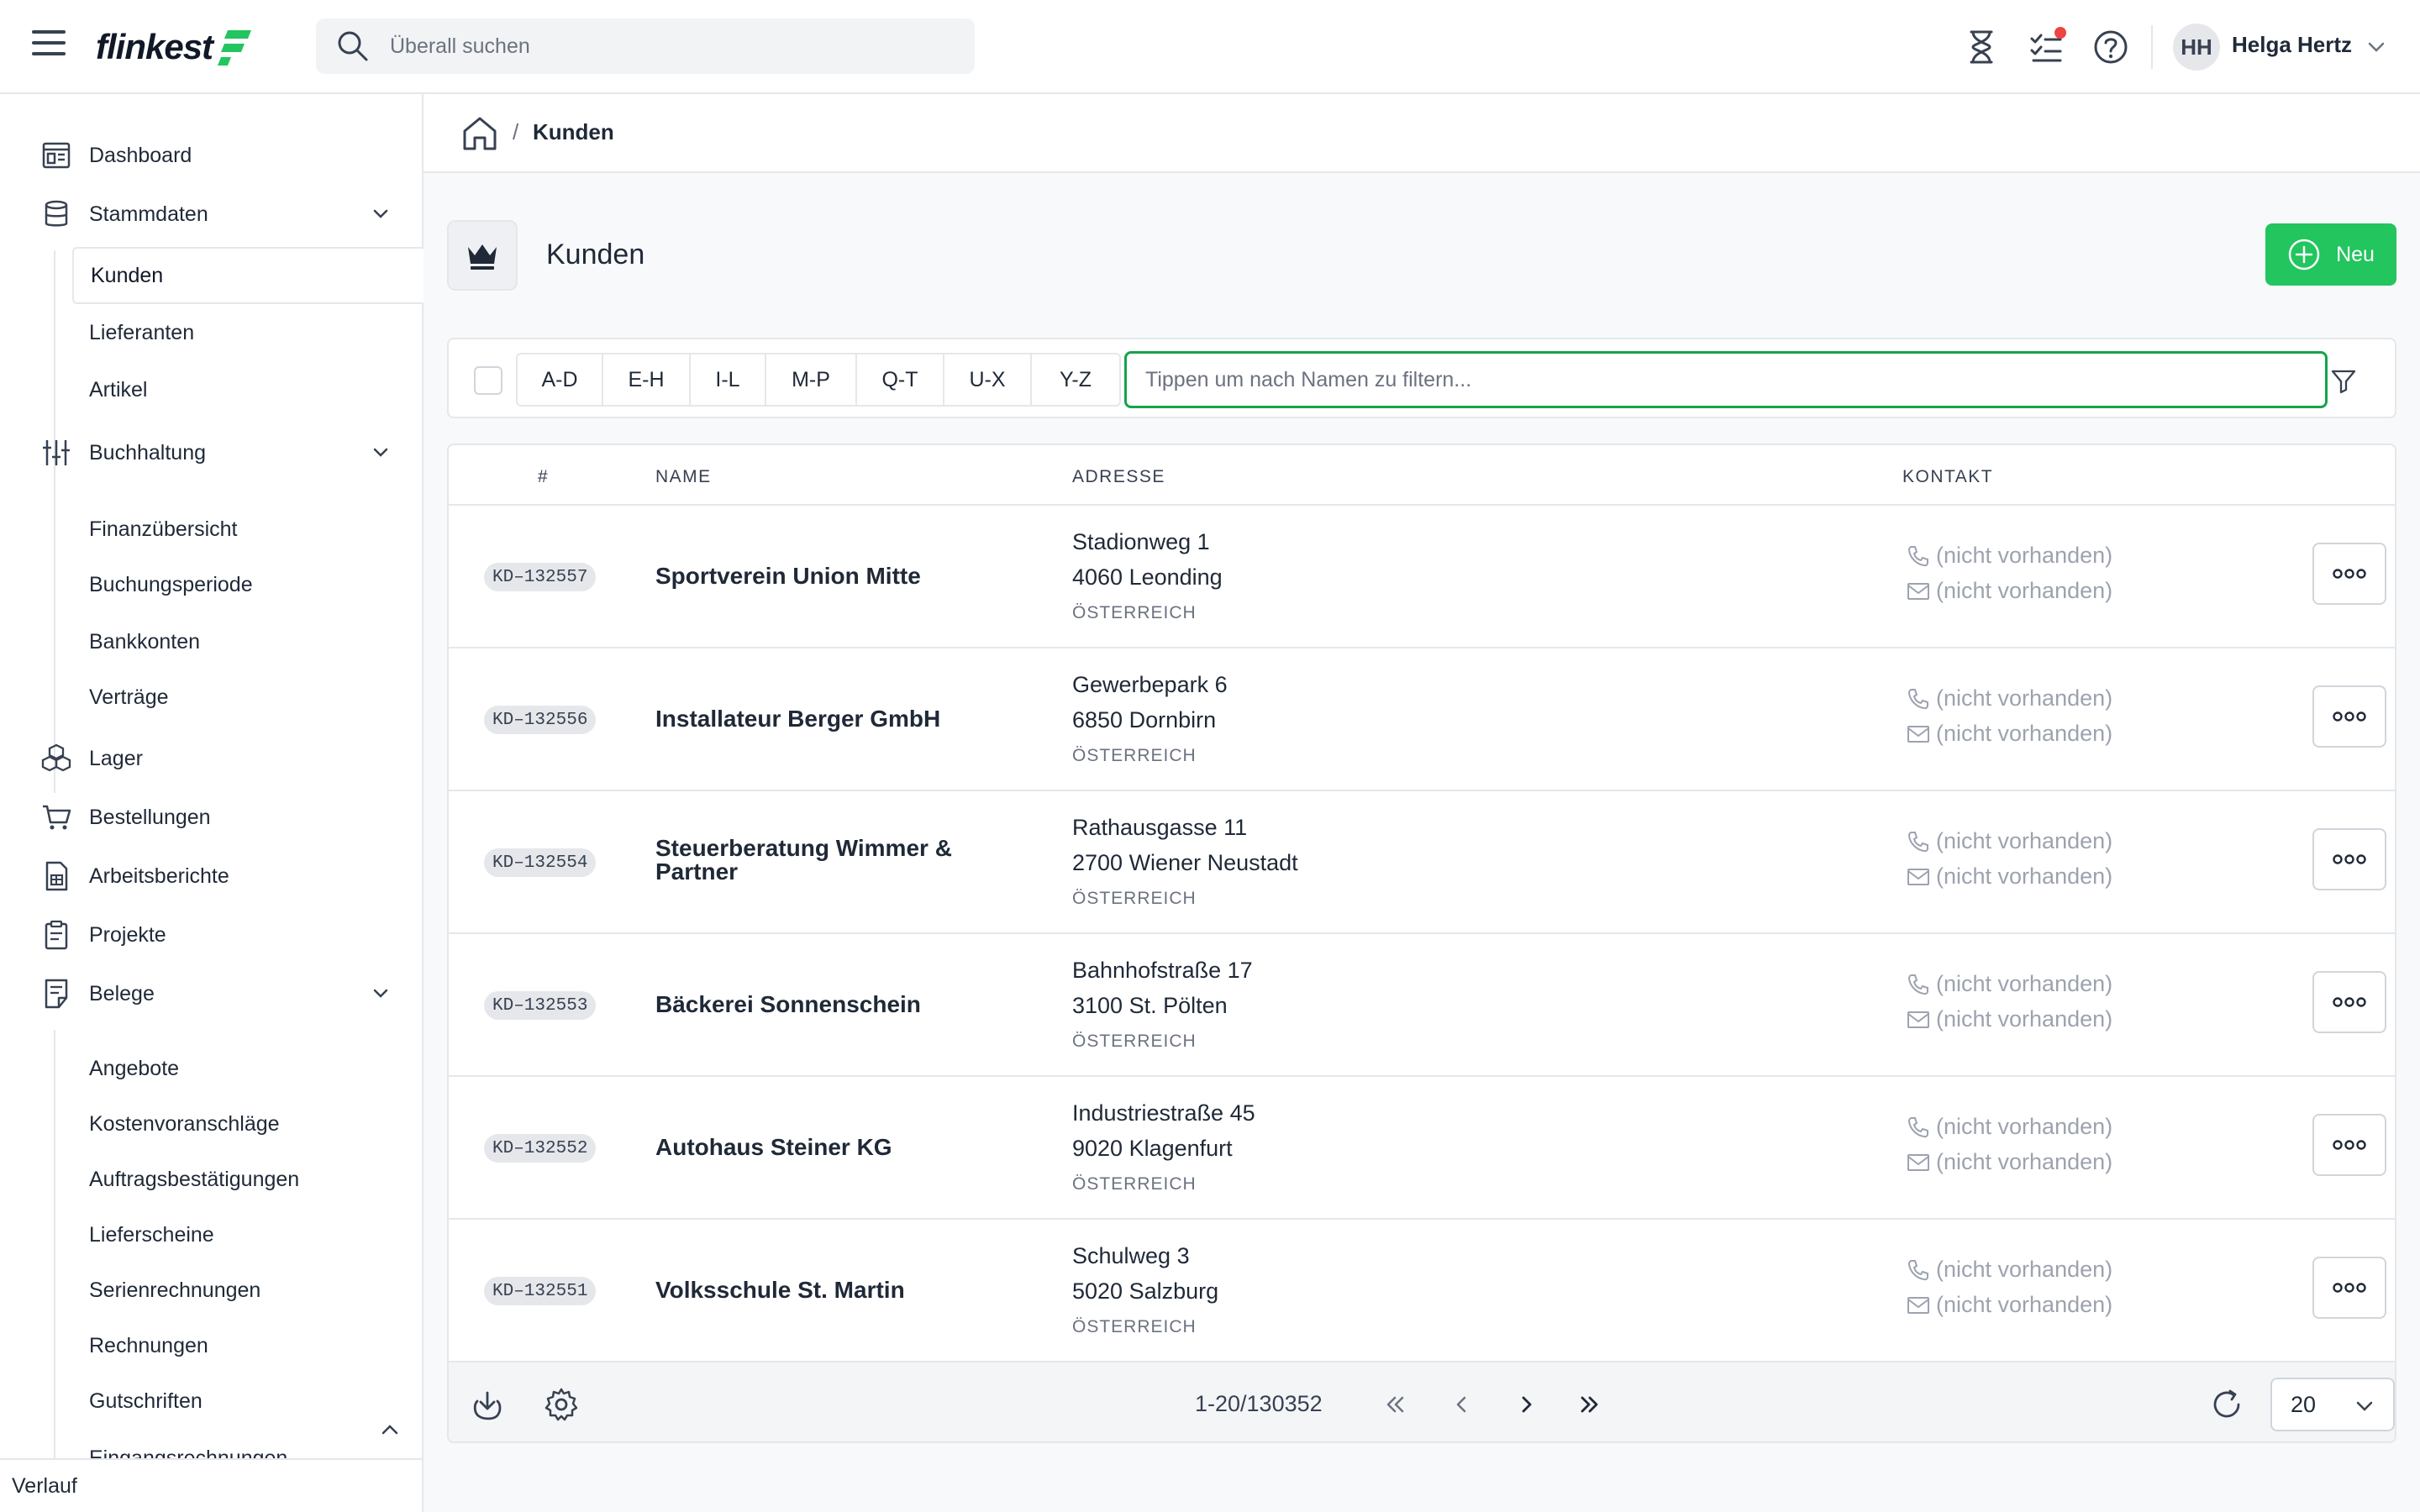  I want to click on select-all-checkbox, so click(488, 380).